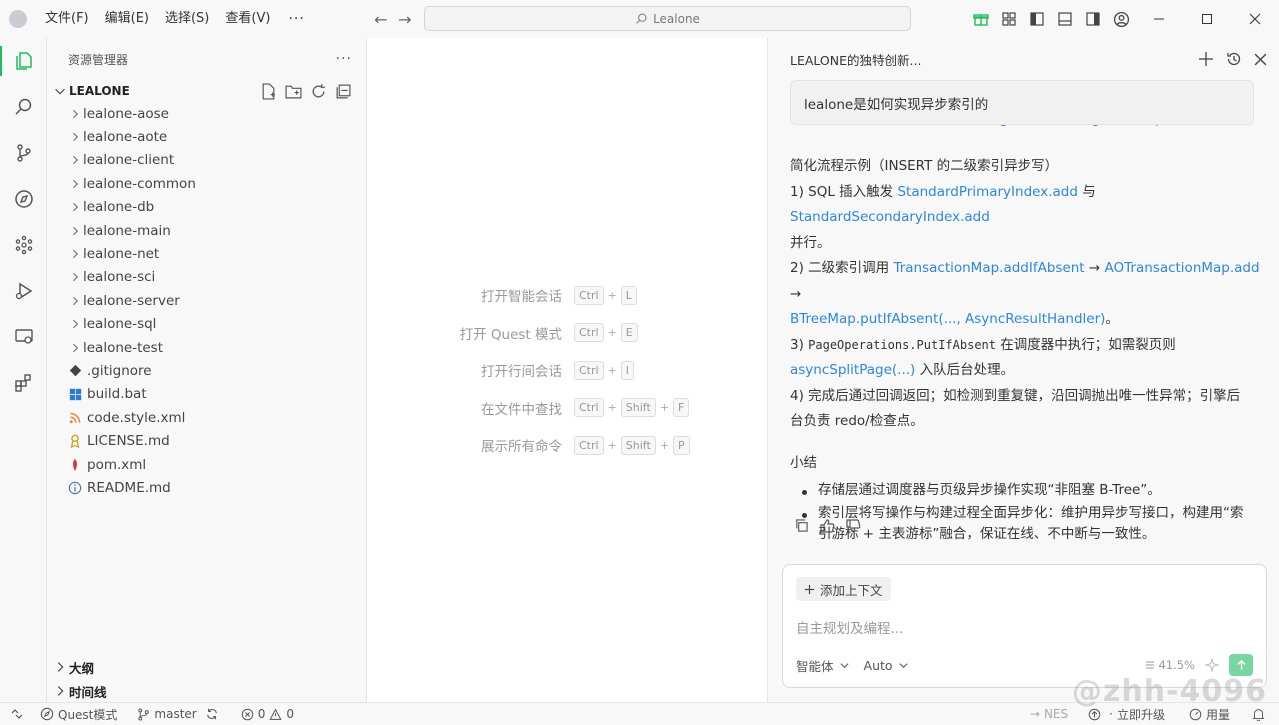 Image resolution: width=1279 pixels, height=725 pixels. Describe the element at coordinates (521, 372) in the screenshot. I see `shortcut-label: 打开行间会话` at that location.